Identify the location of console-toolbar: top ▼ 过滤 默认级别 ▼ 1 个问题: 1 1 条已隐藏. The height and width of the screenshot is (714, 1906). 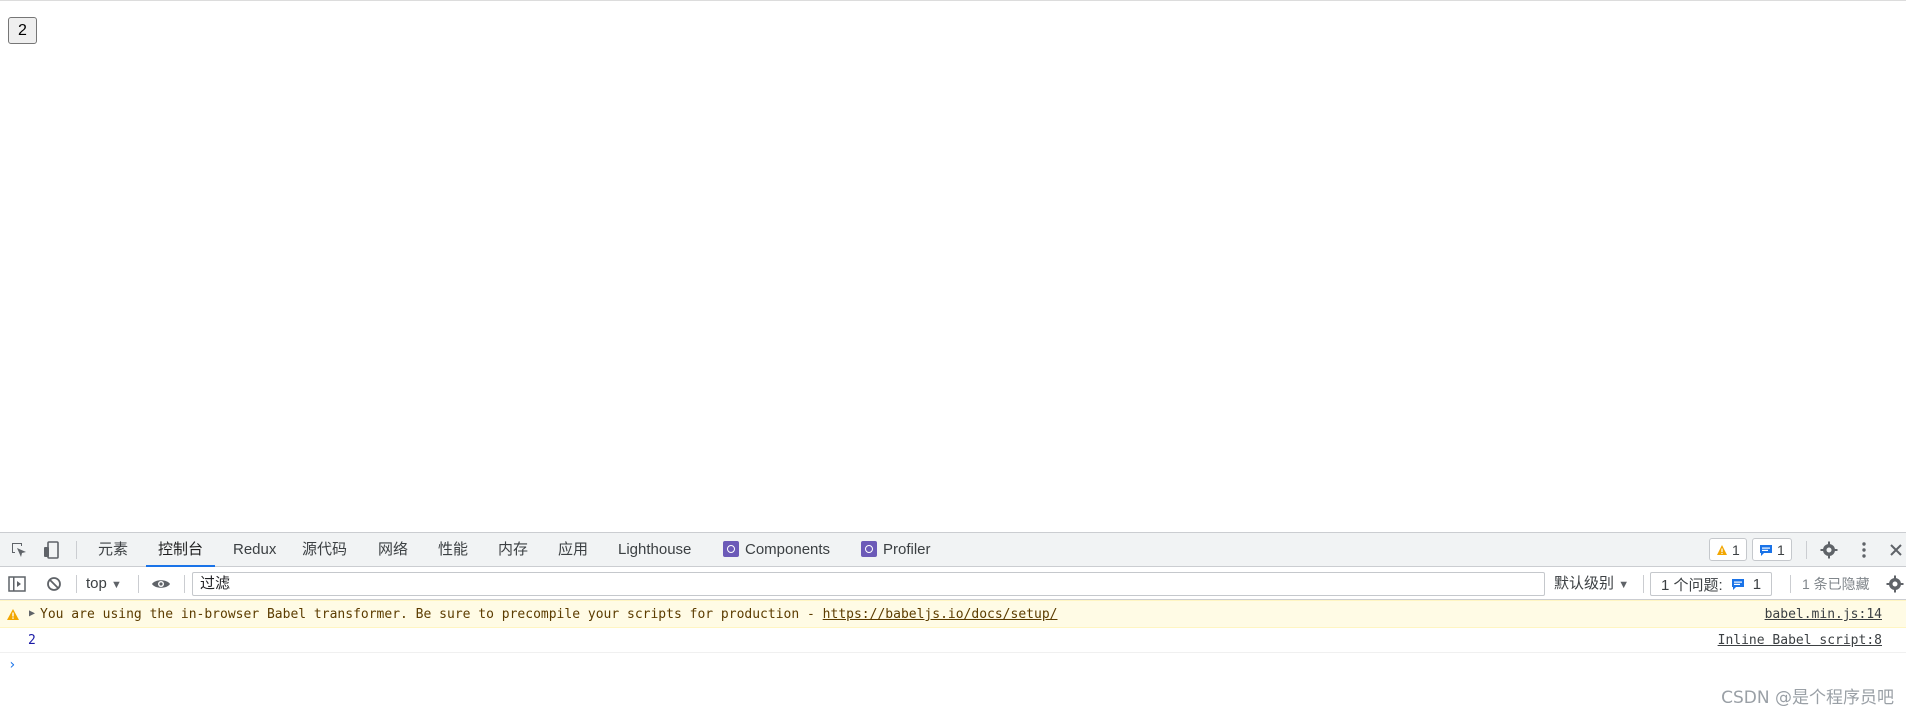
(953, 583).